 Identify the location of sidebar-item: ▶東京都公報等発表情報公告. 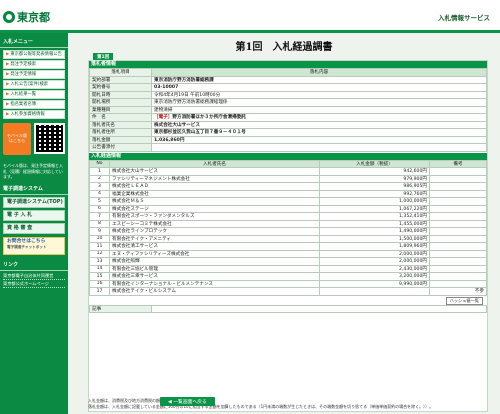
(34, 54).